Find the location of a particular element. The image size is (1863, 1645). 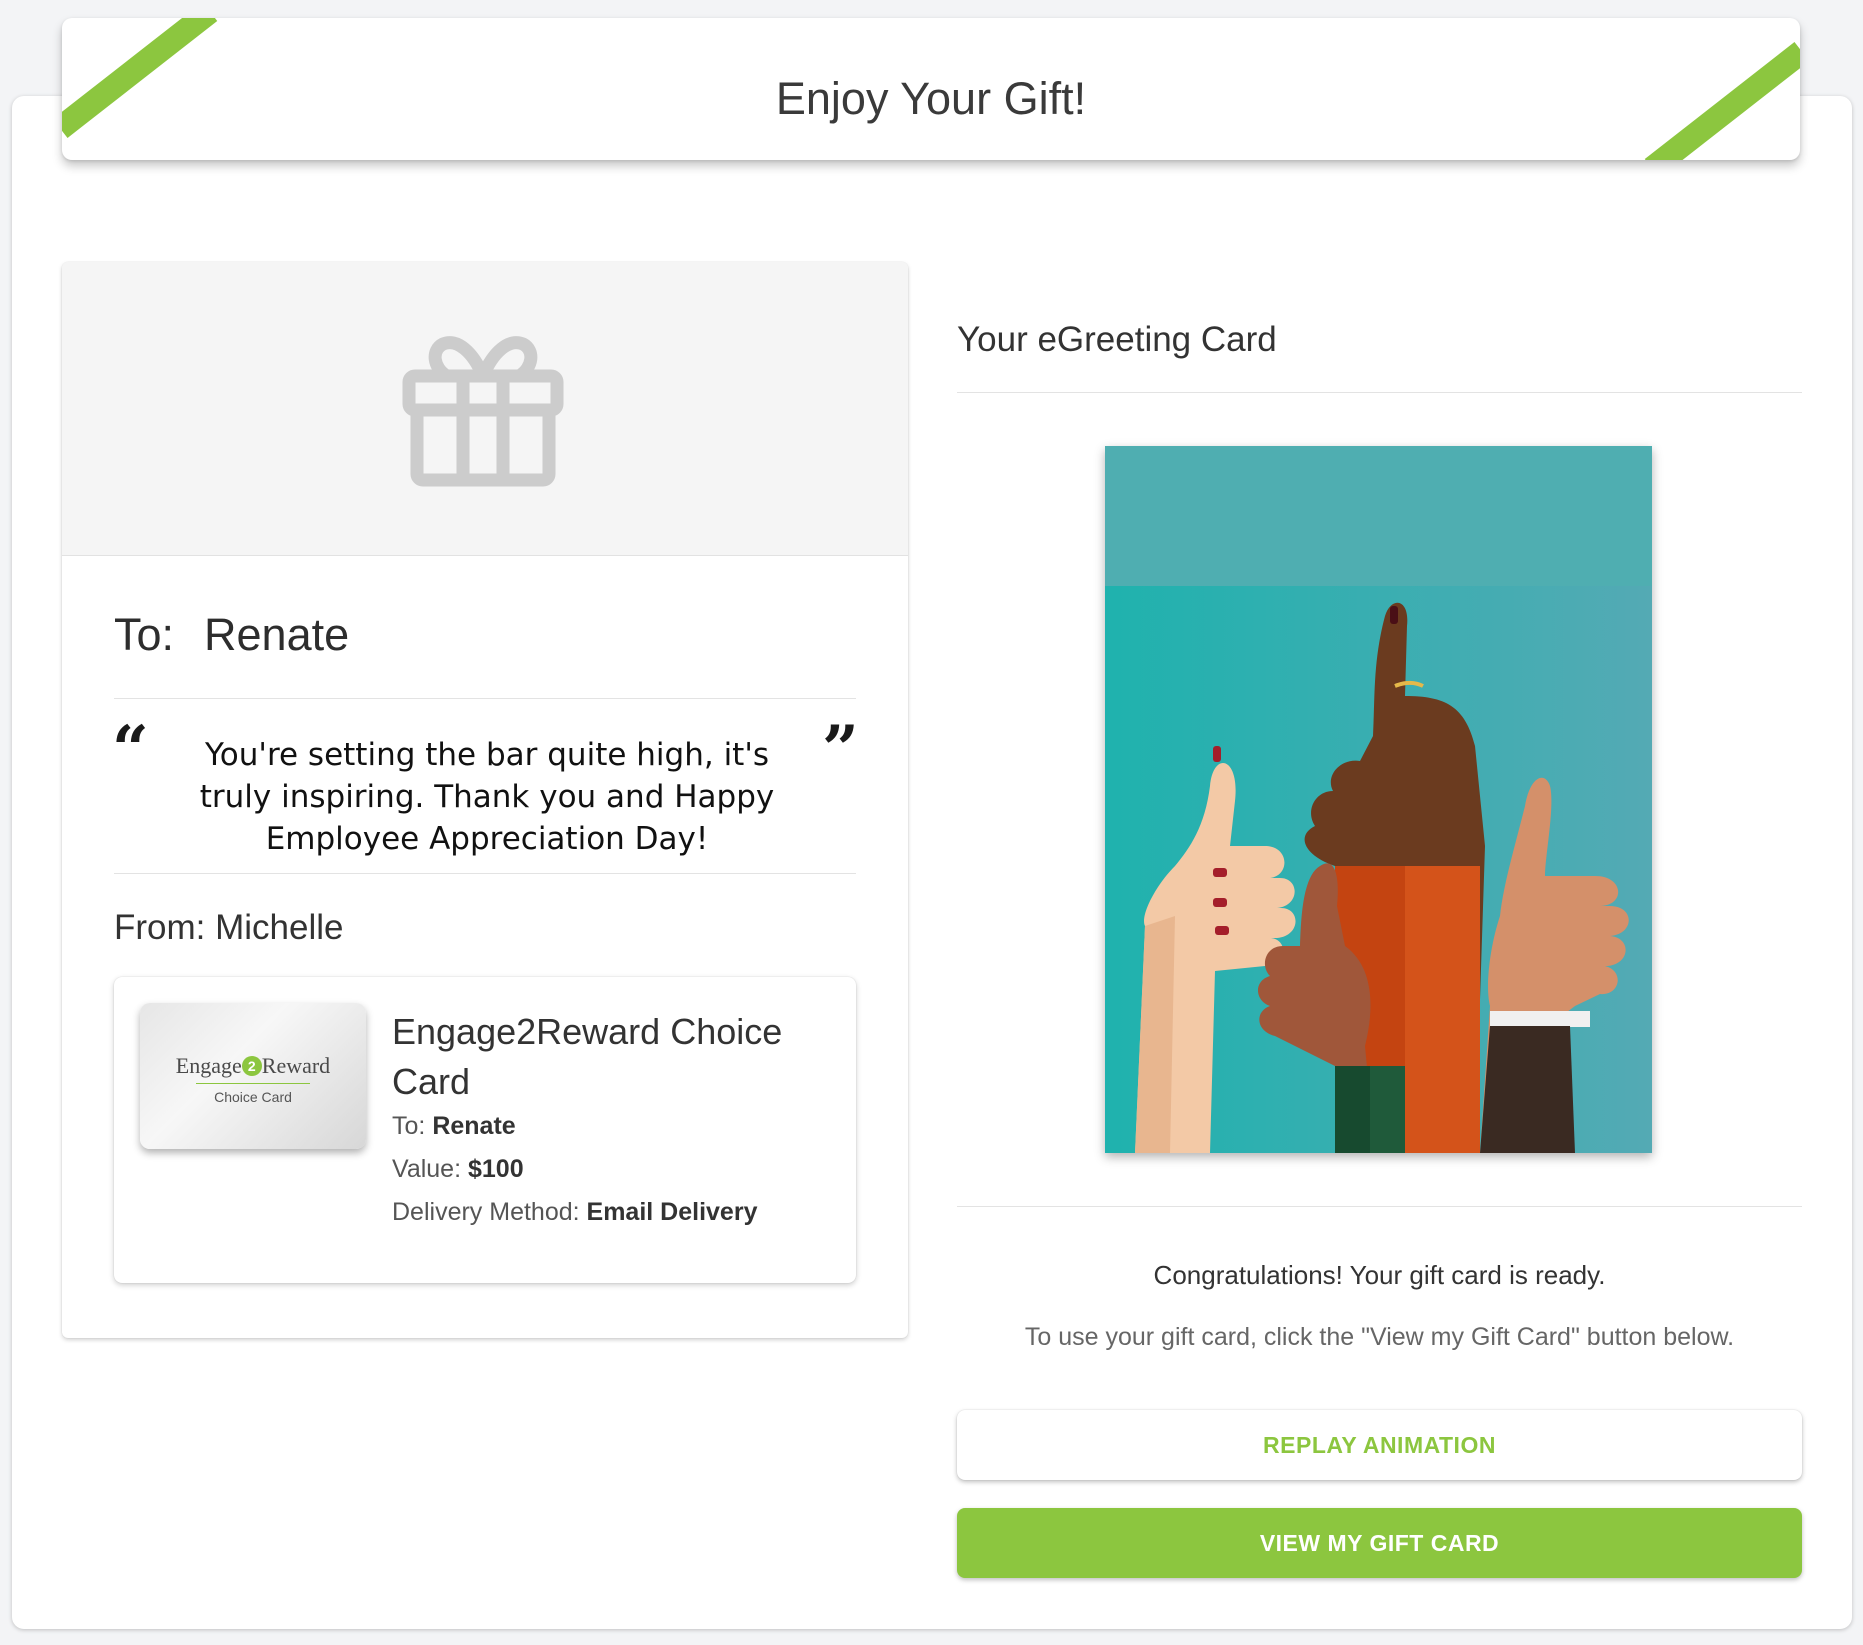

to-label: To: is located at coordinates (144, 634).